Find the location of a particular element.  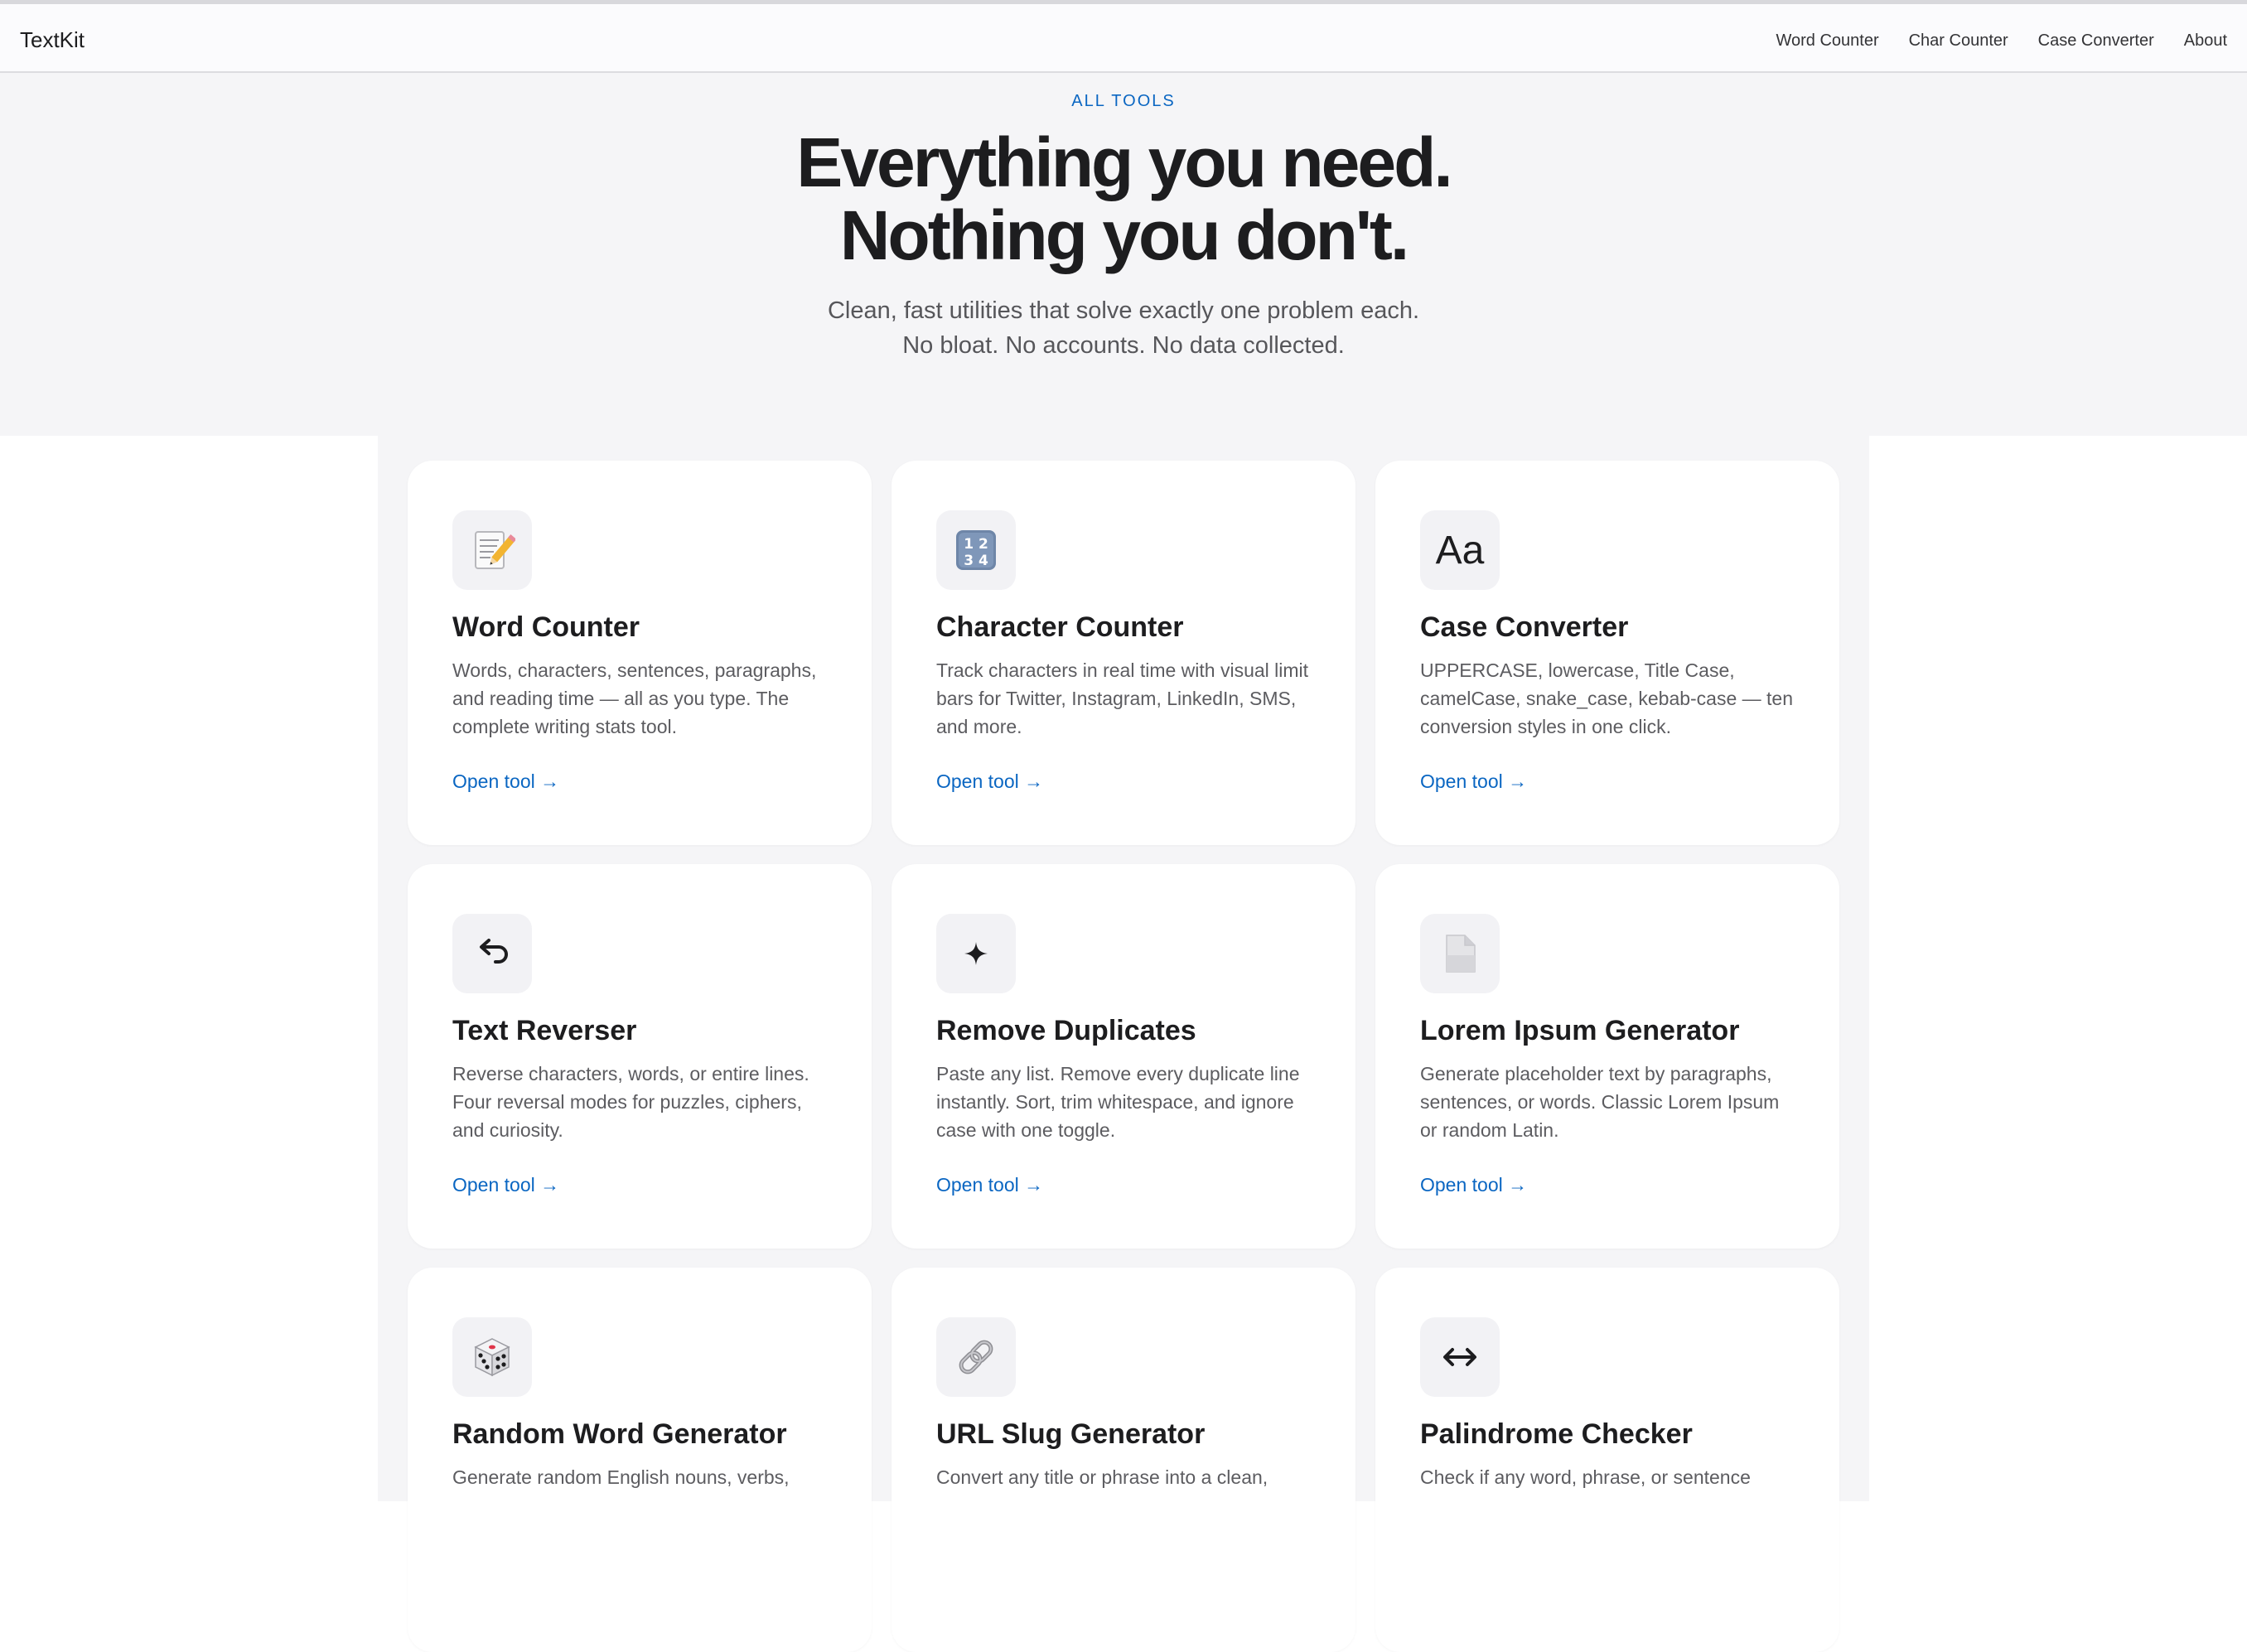

hero-headline-line-1: Everything you need. is located at coordinates (1124, 162).